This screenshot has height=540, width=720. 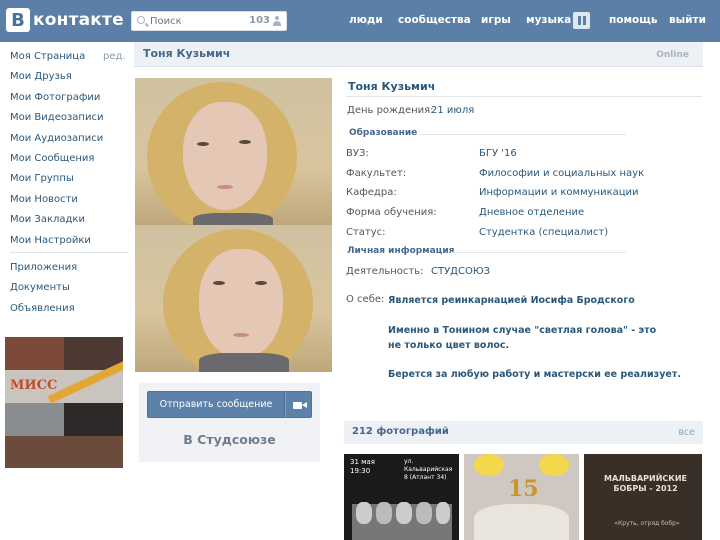 What do you see at coordinates (561, 173) in the screenshot?
I see `faculty-value: Философии и социальных наук` at bounding box center [561, 173].